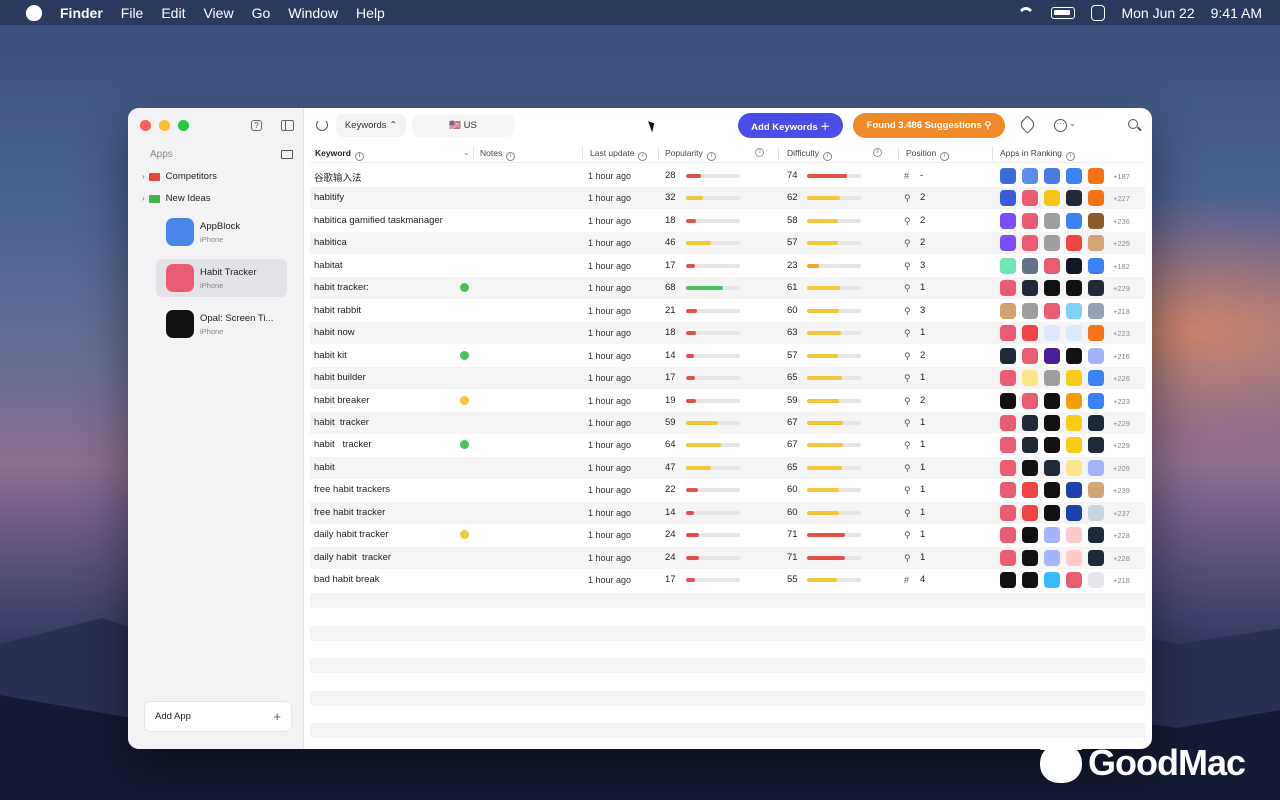  What do you see at coordinates (330, 355) in the screenshot?
I see `keyword-cell: habit kit` at bounding box center [330, 355].